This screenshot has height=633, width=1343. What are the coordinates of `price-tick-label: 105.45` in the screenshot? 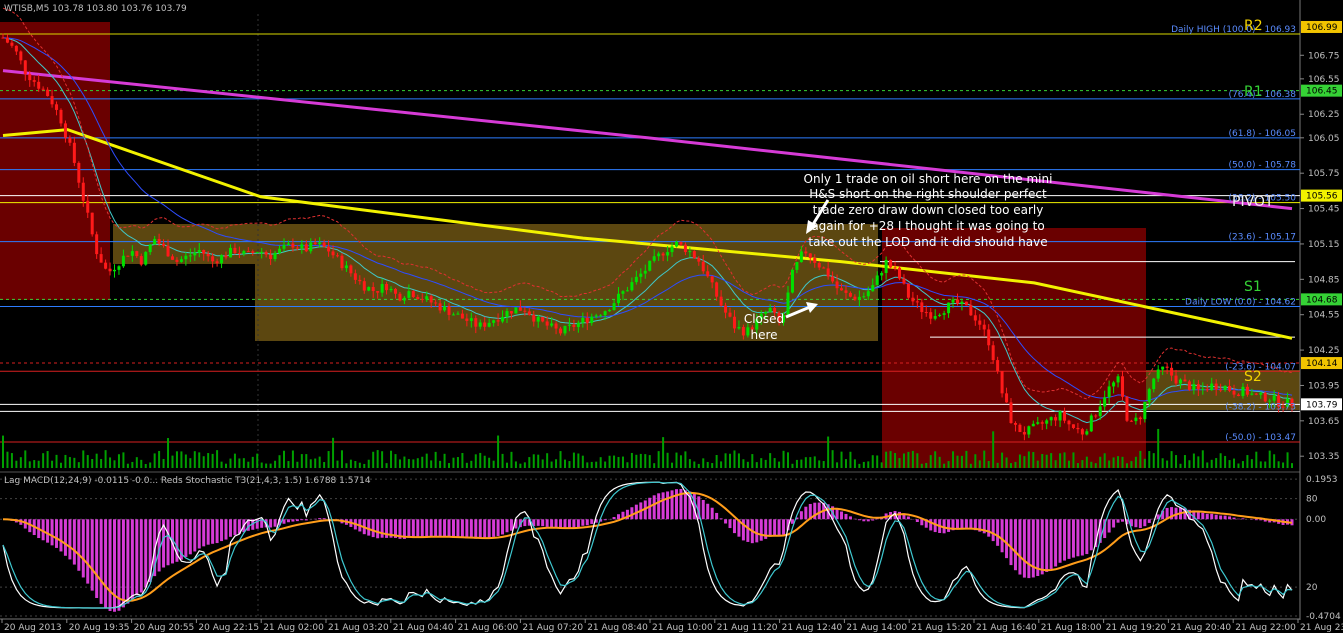 It's located at (1324, 210).